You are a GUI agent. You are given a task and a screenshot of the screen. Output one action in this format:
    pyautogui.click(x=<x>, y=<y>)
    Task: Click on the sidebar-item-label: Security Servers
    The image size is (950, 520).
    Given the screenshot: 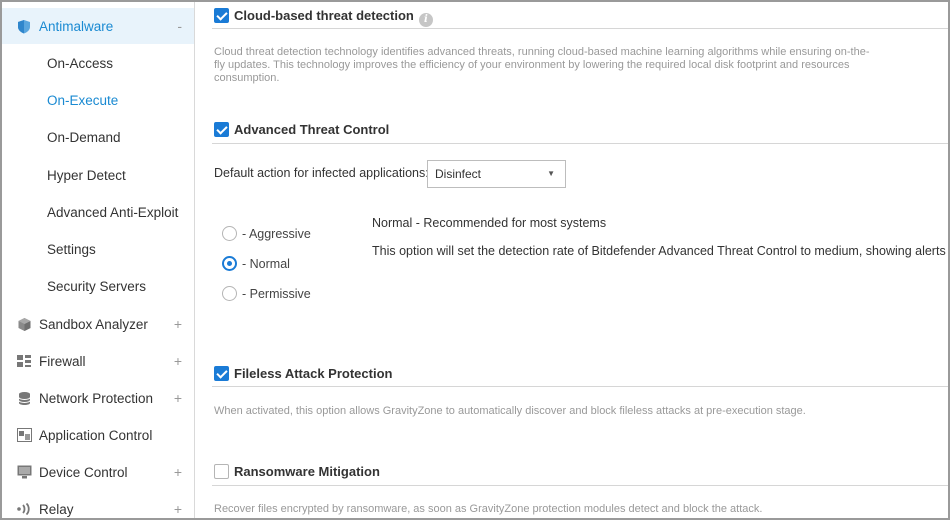 What is the action you would take?
    pyautogui.click(x=97, y=286)
    